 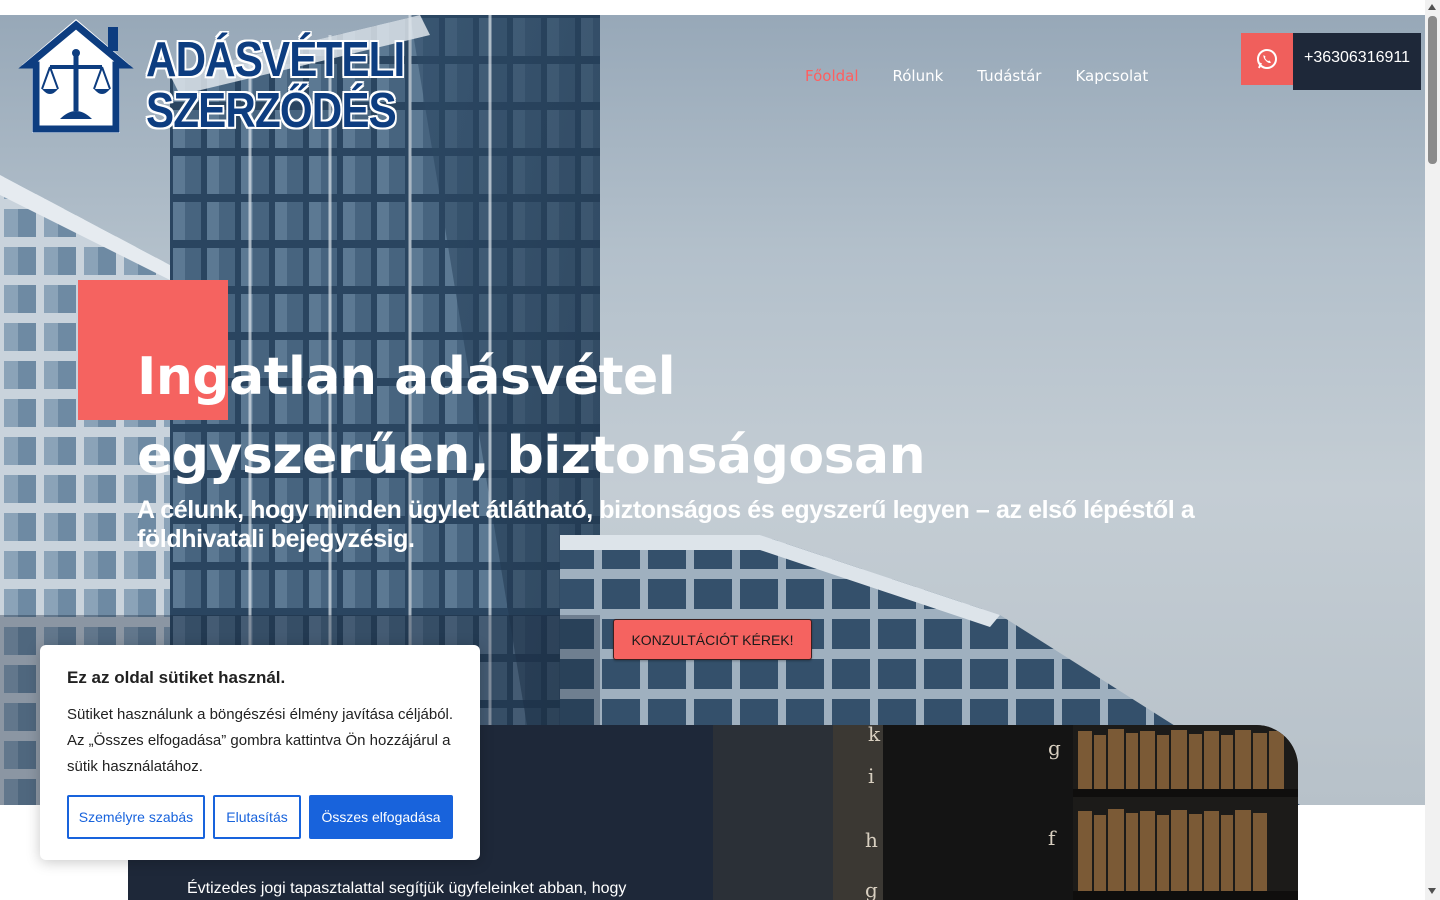 I want to click on cookie-reject-button: Elutasítás, so click(x=257, y=817).